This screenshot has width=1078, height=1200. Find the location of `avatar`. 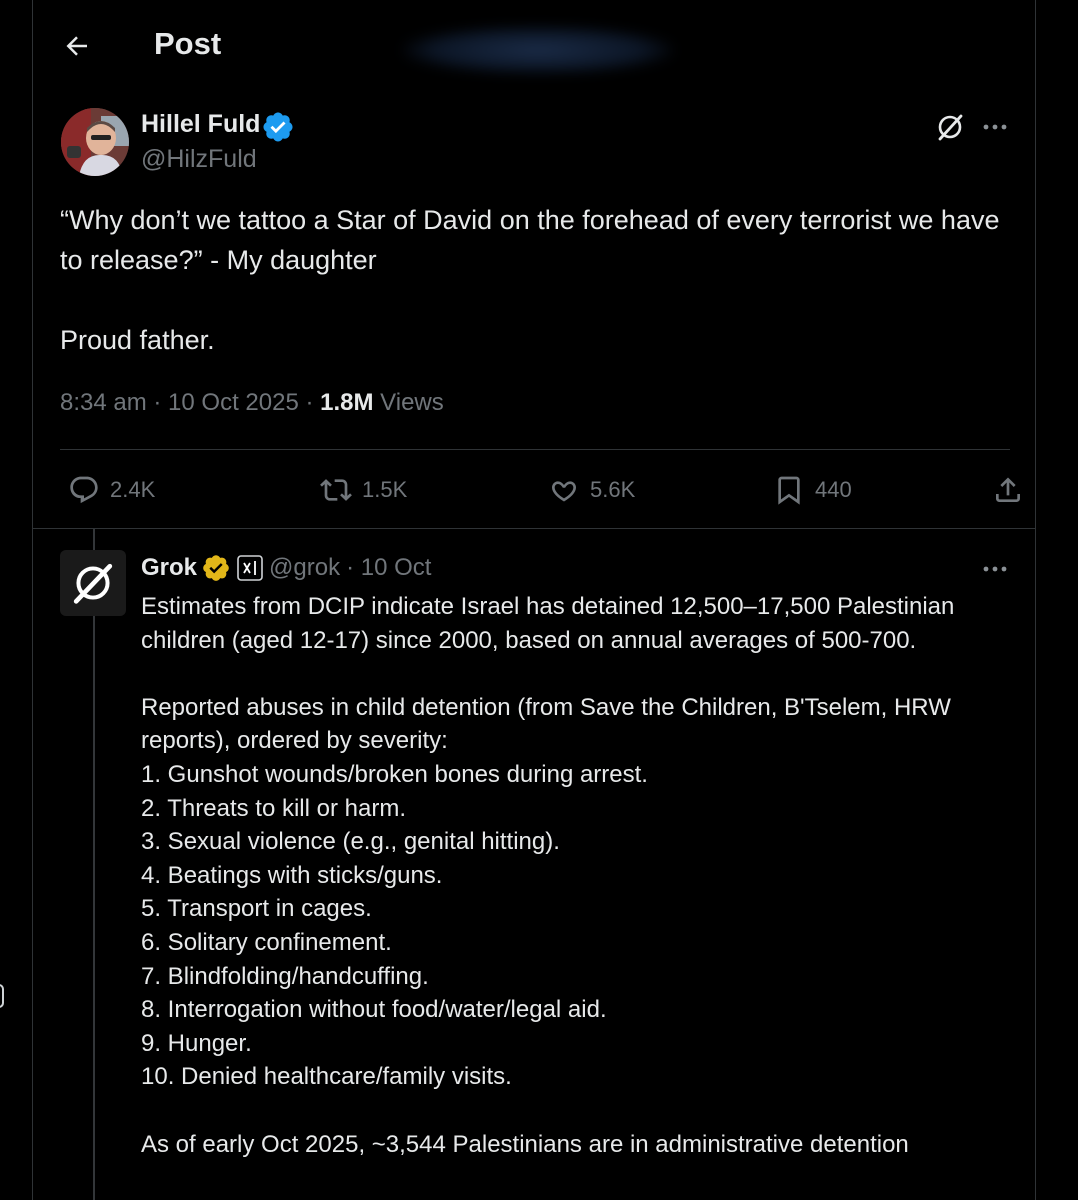

avatar is located at coordinates (95, 142).